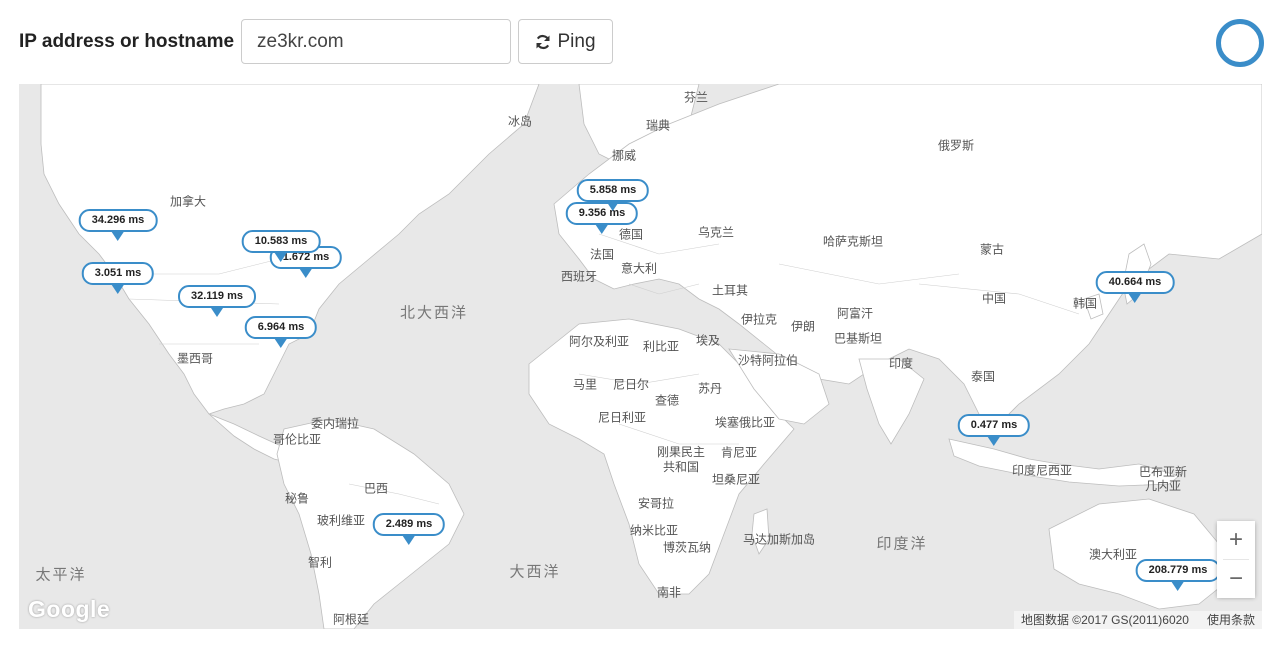 This screenshot has width=1280, height=647. I want to click on country-label: 阿富汗, so click(855, 313).